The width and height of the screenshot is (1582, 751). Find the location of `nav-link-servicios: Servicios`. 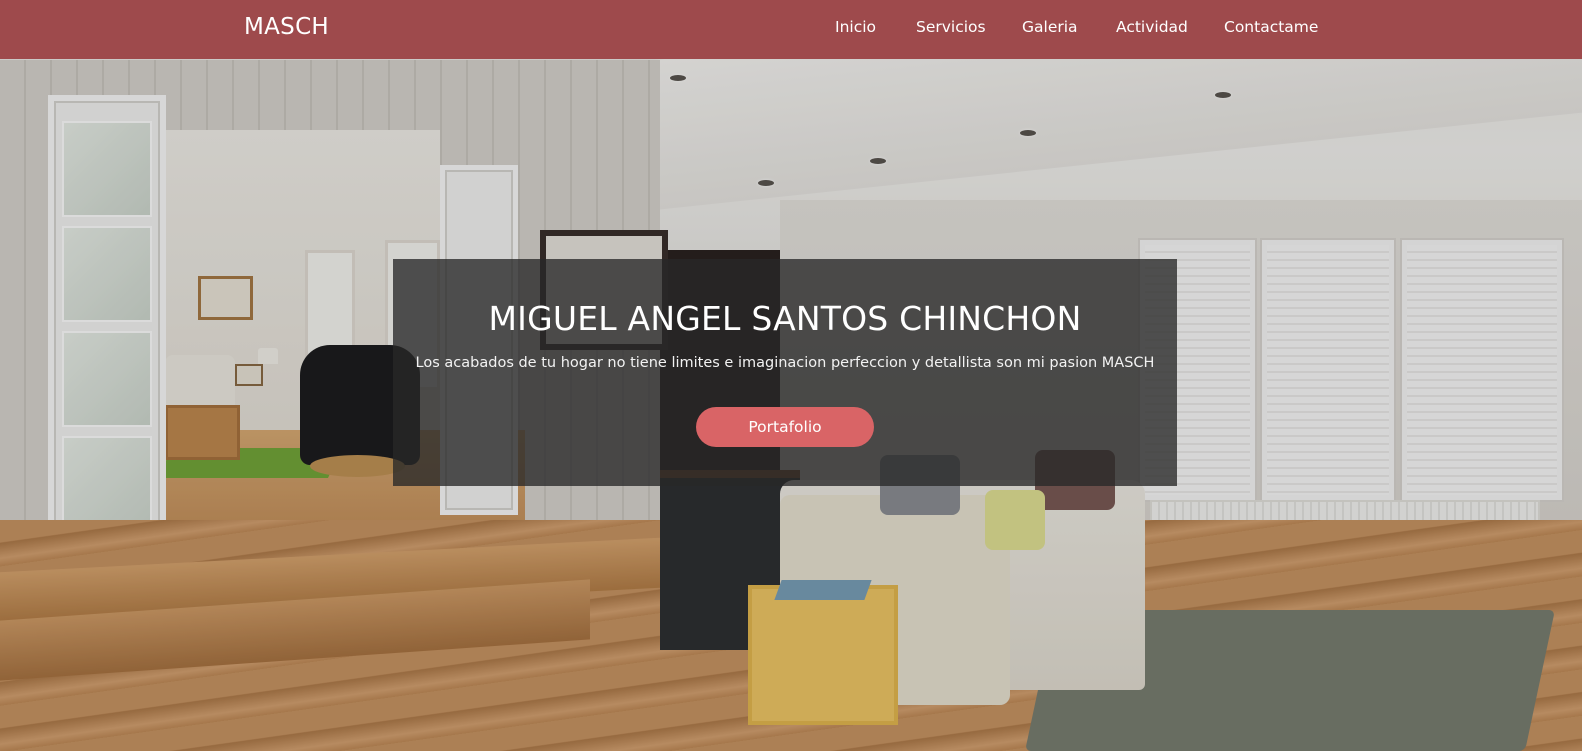

nav-link-servicios: Servicios is located at coordinates (951, 27).